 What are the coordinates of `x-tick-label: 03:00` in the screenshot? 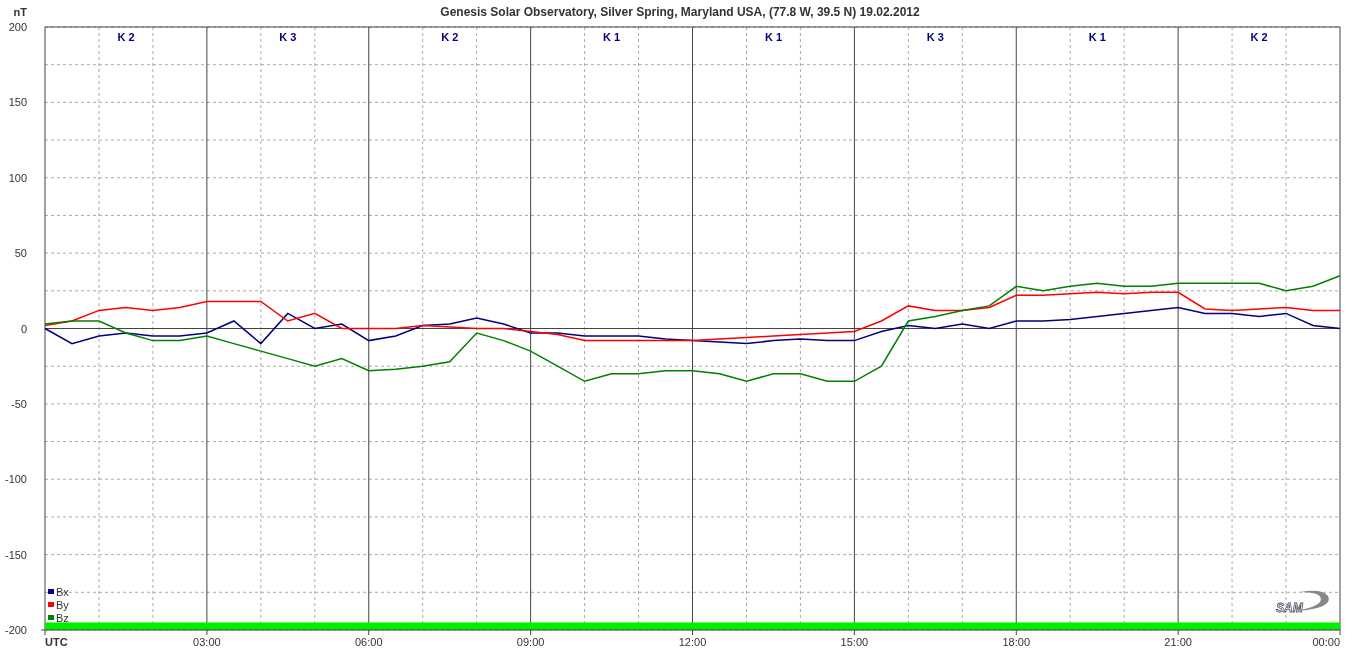 It's located at (207, 642).